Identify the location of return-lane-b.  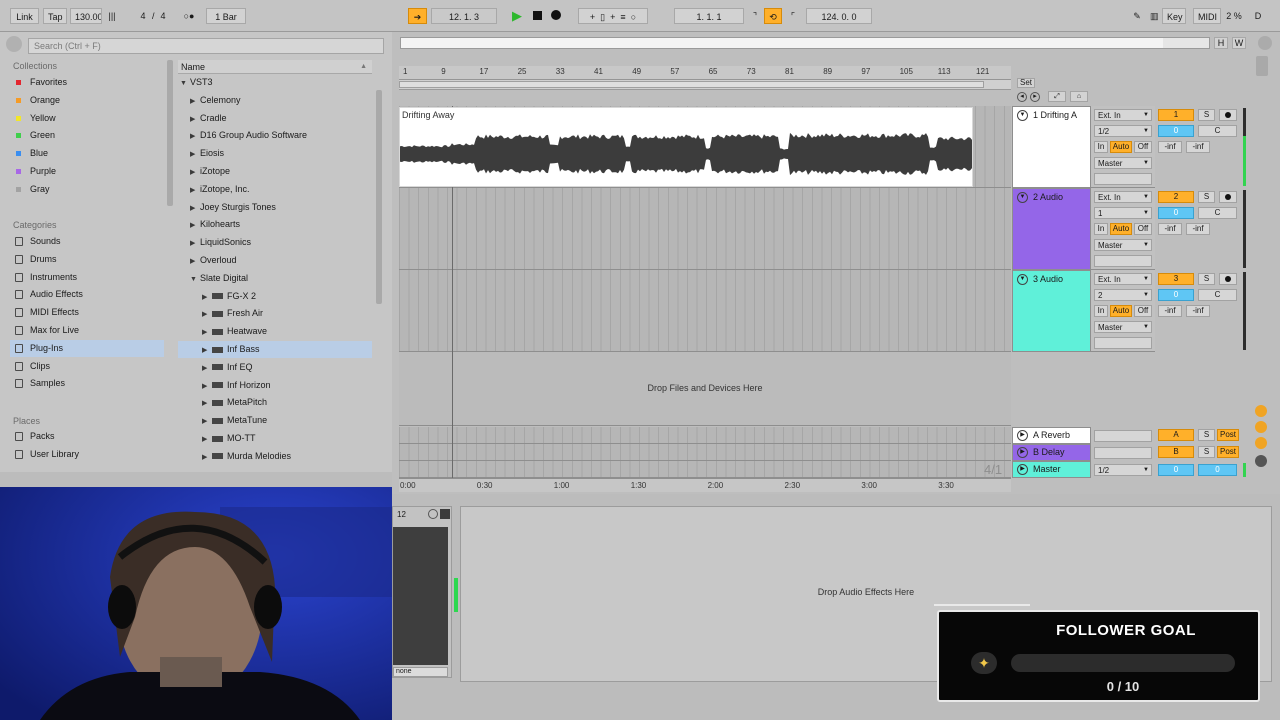
(705, 452).